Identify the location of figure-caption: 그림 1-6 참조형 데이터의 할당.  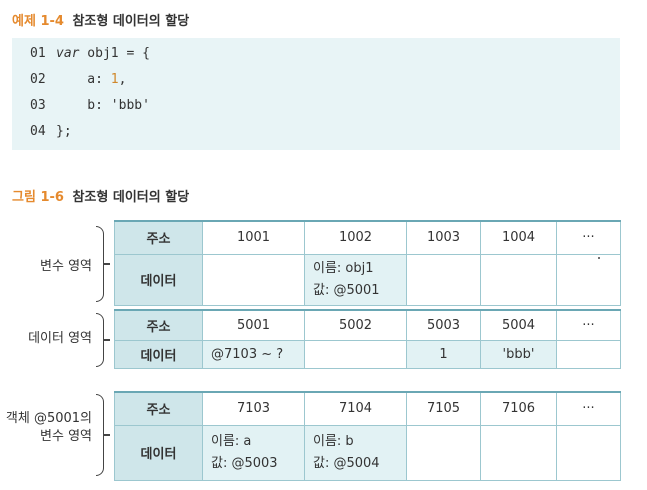
(100, 195).